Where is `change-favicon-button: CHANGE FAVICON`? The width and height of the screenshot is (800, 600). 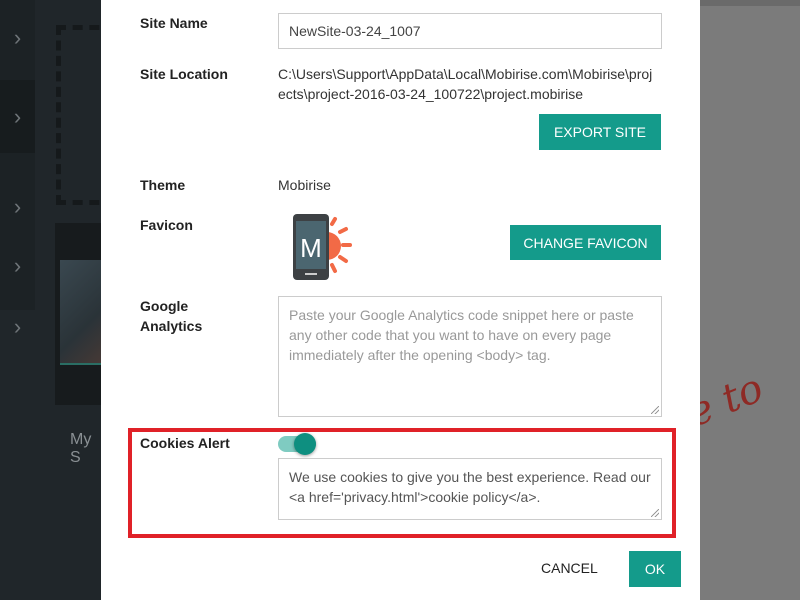
change-favicon-button: CHANGE FAVICON is located at coordinates (585, 242).